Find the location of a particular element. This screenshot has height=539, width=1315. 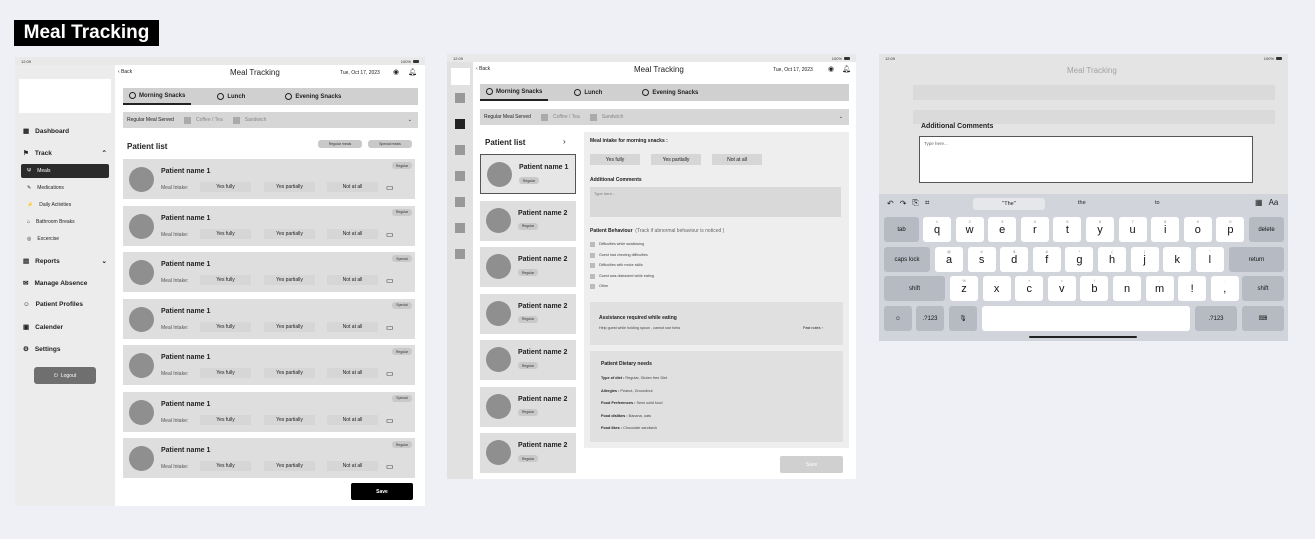

return-key: return is located at coordinates (1256, 259).